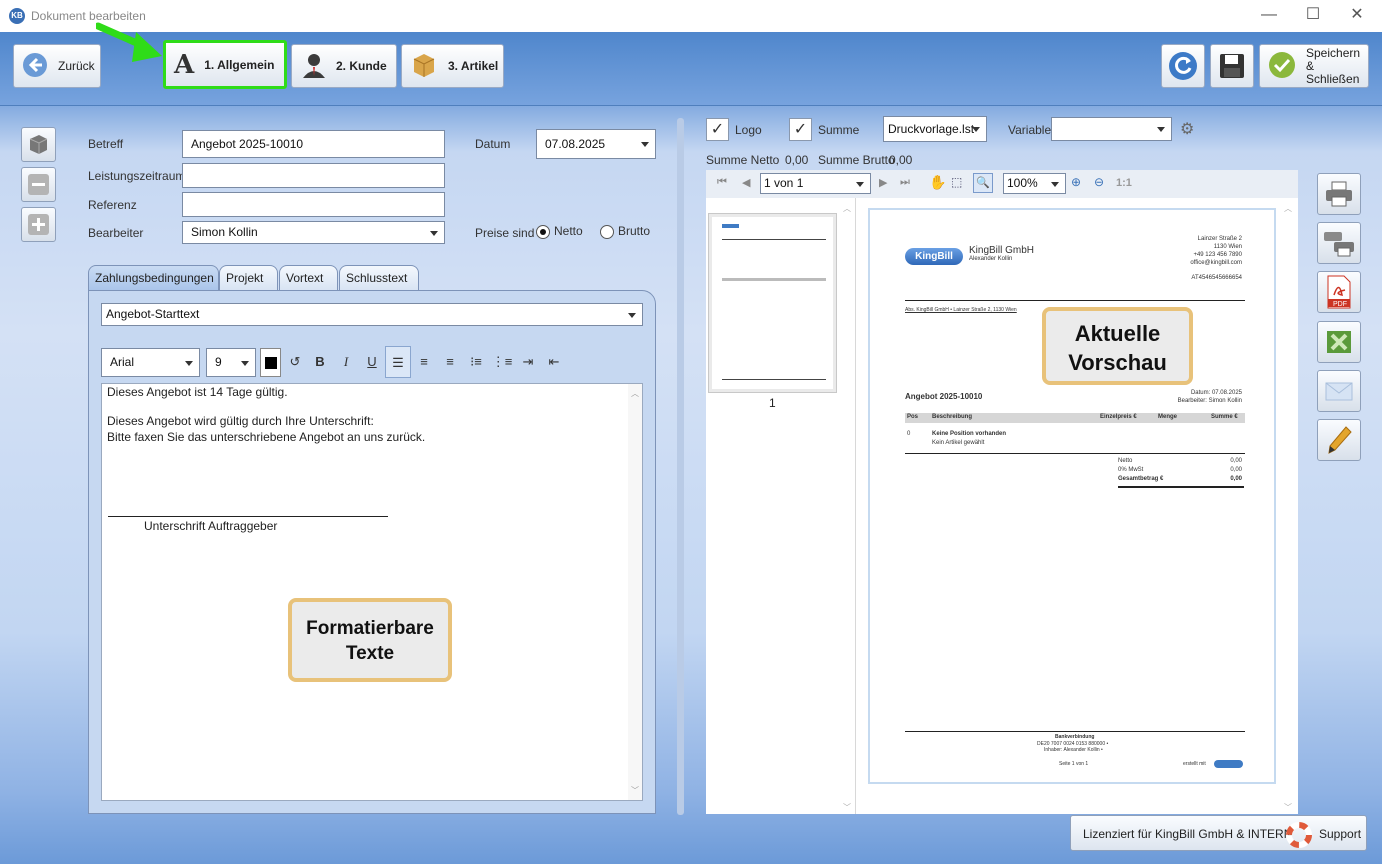 Image resolution: width=1382 pixels, height=864 pixels. What do you see at coordinates (1124, 183) in the screenshot?
I see `actual-size-button: 1:1` at bounding box center [1124, 183].